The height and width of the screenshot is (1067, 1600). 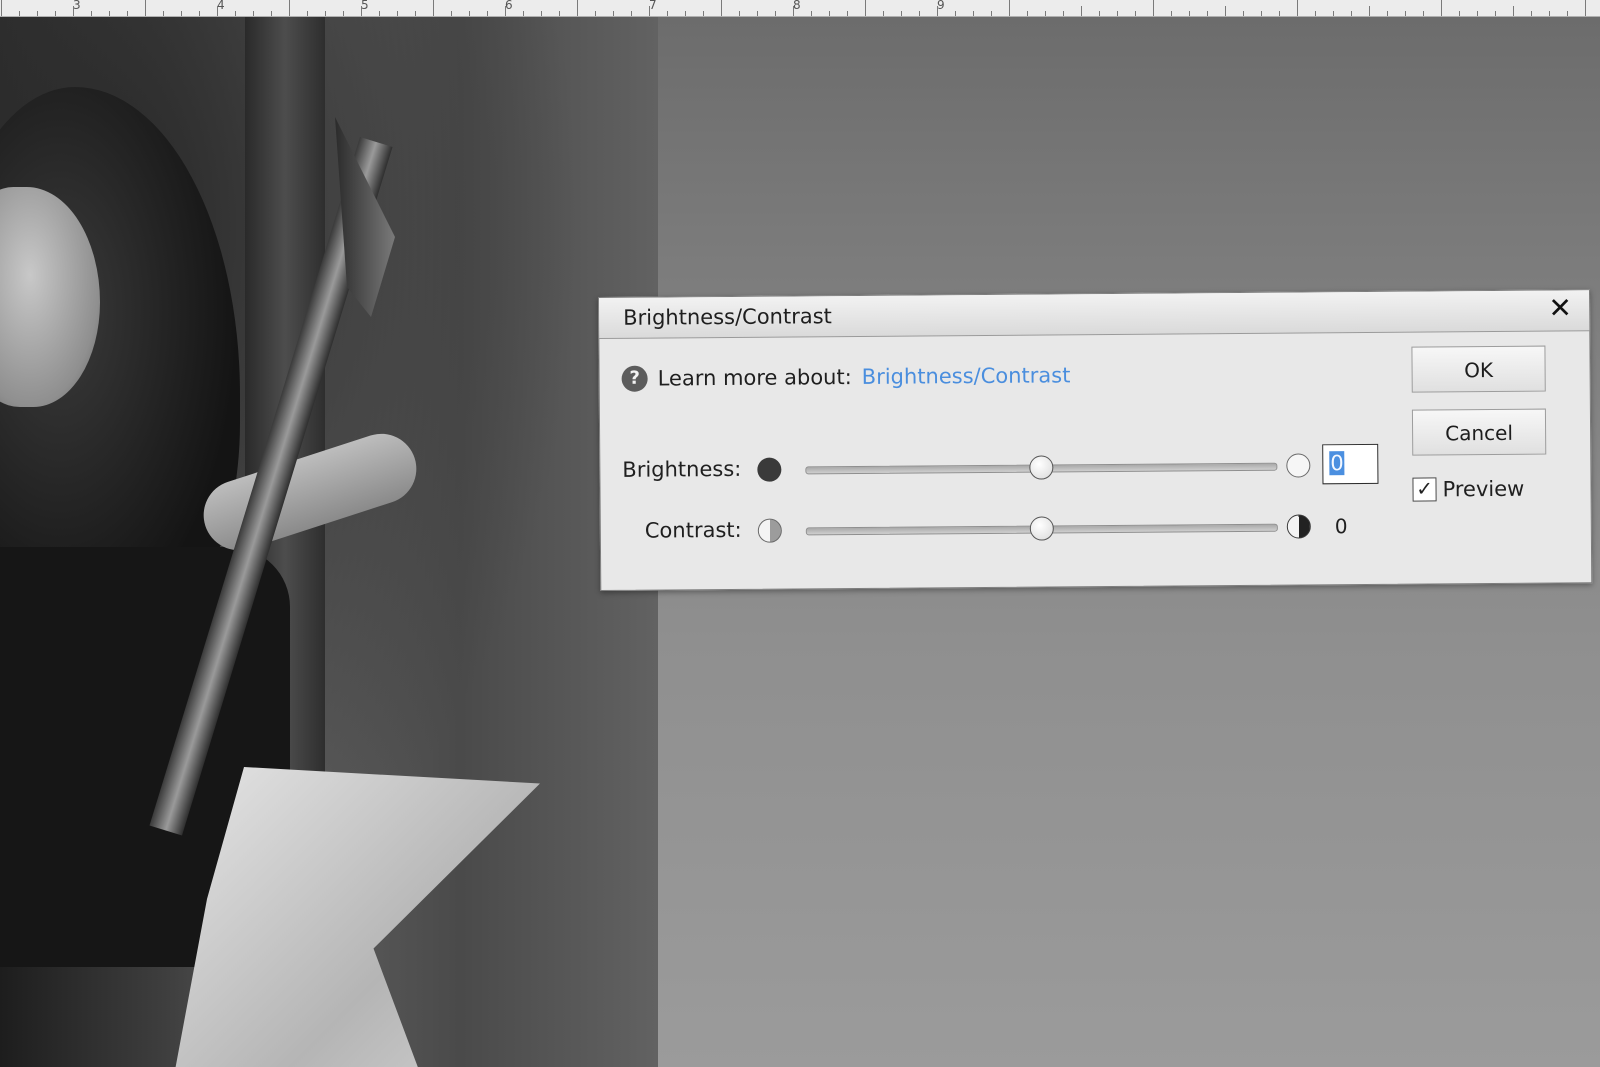 I want to click on learn-more-link: Brightness/Contrast, so click(x=966, y=376).